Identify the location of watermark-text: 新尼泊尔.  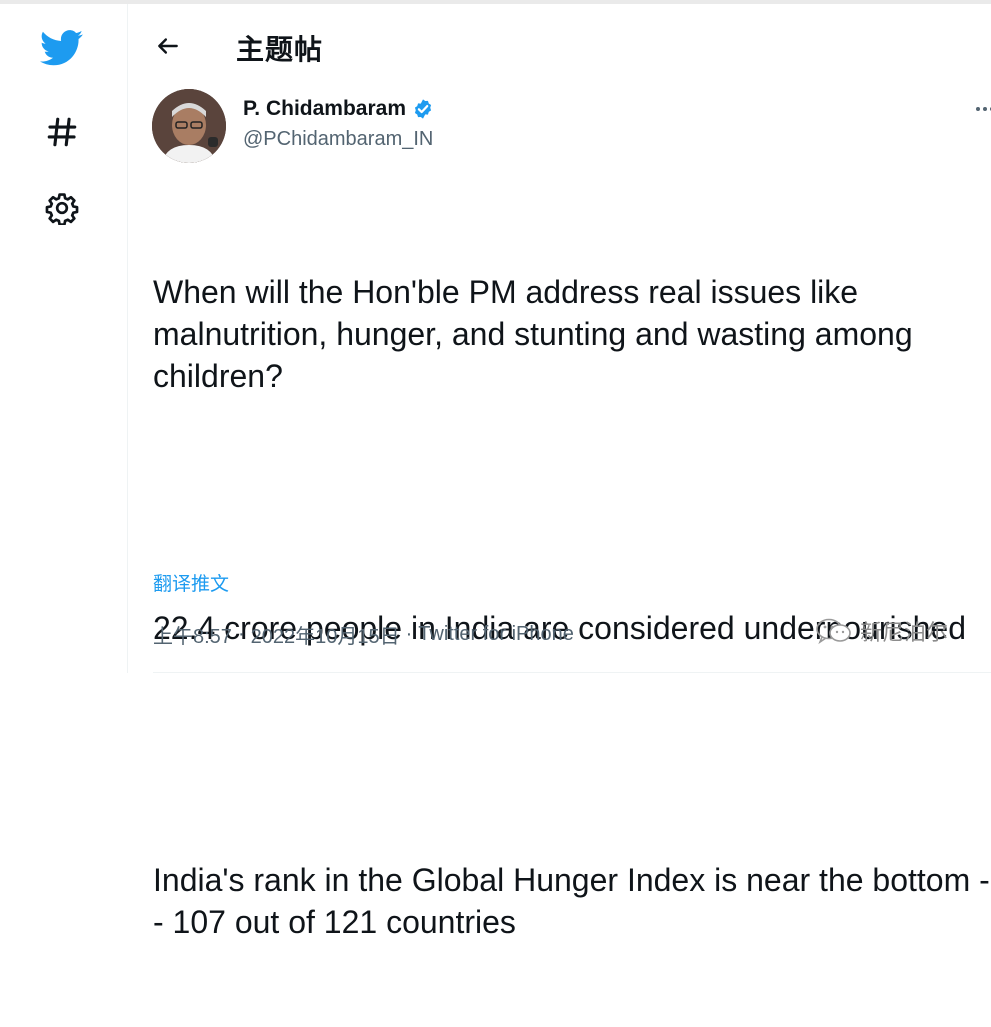
(904, 633).